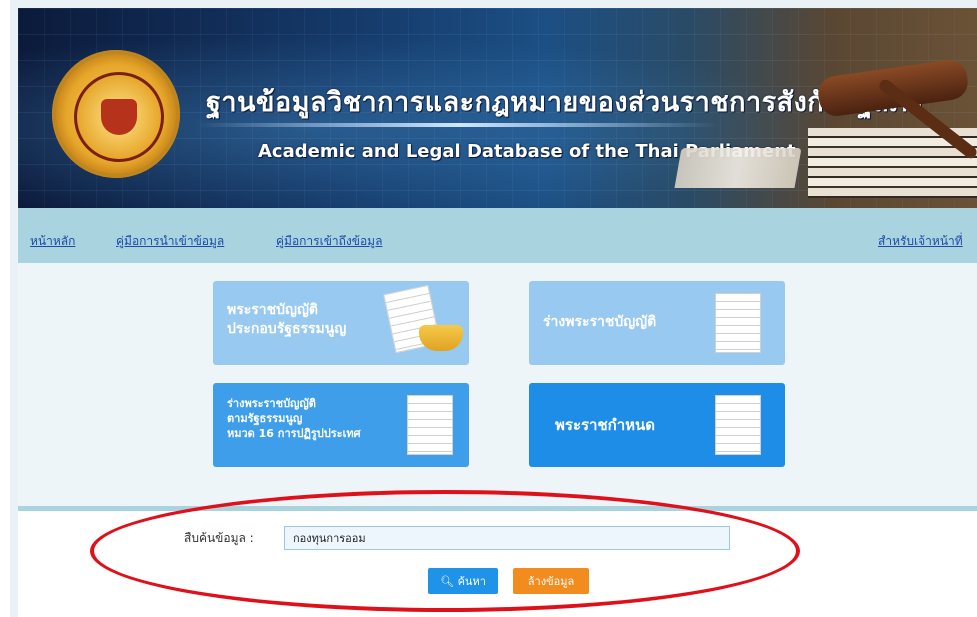 This screenshot has height=617, width=977. I want to click on clear-button: ล้างข้อมูล, so click(551, 581).